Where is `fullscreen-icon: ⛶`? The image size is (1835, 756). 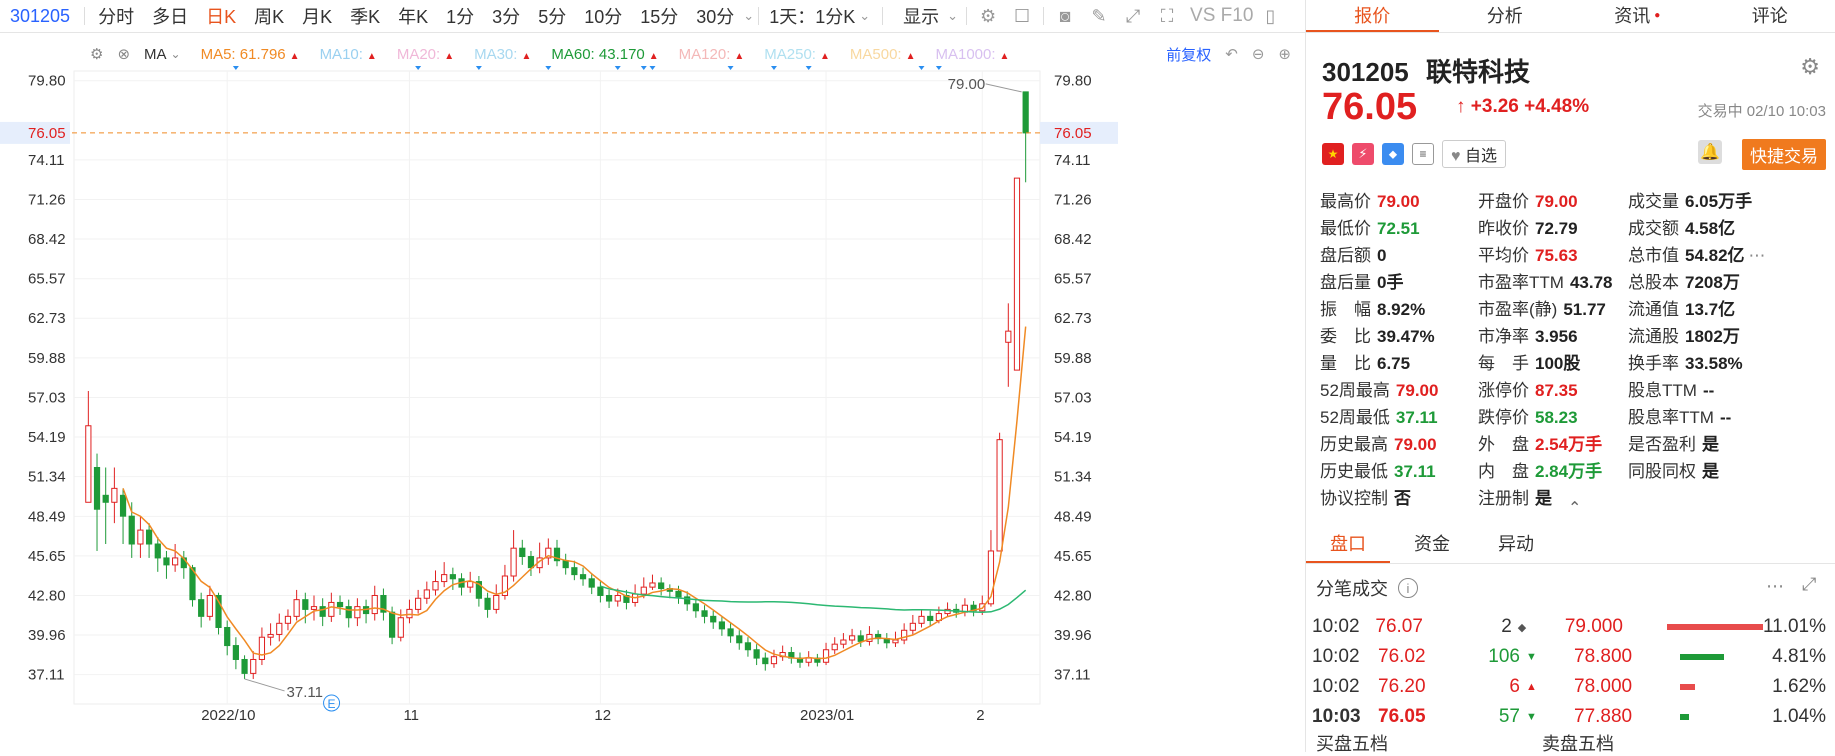
fullscreen-icon: ⛶ is located at coordinates (1167, 16).